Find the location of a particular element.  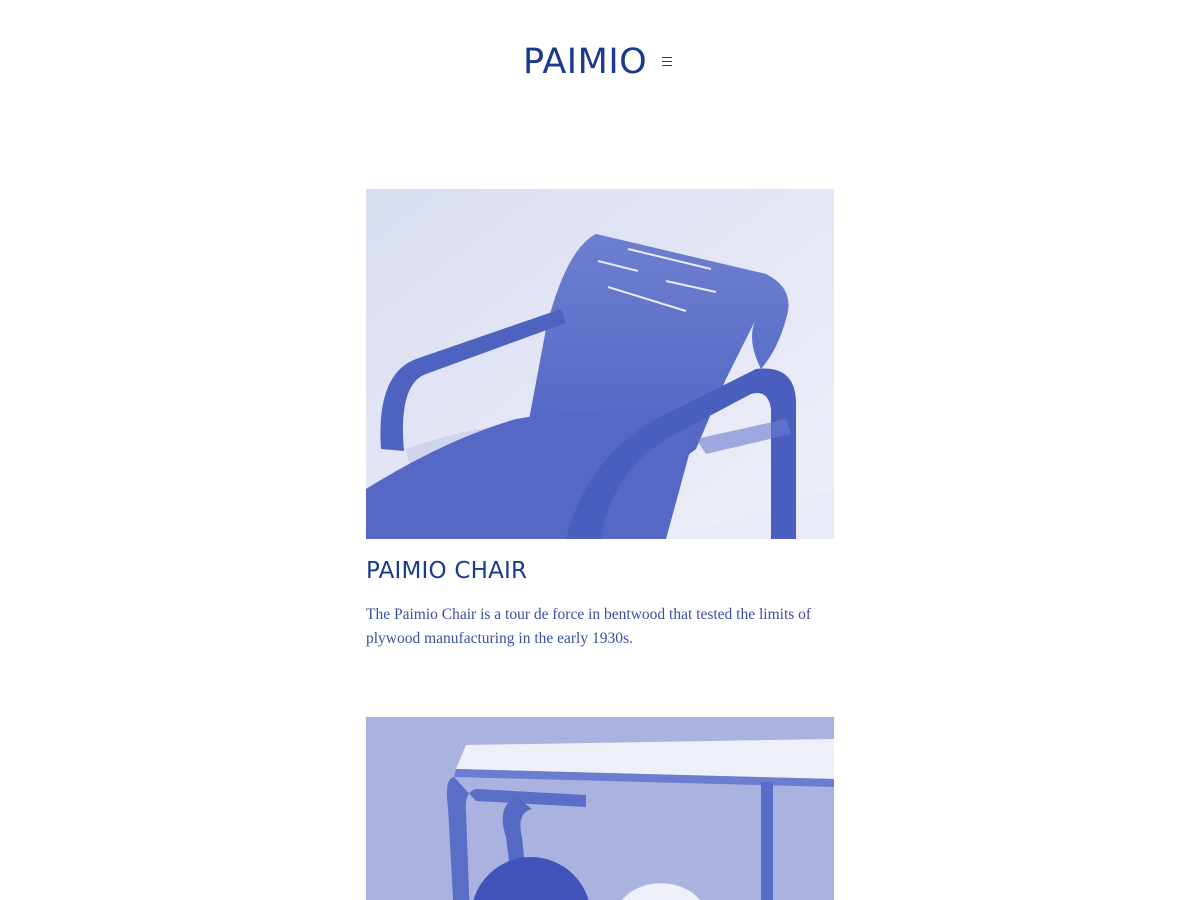

site-header: PAIMIO is located at coordinates (600, 63).